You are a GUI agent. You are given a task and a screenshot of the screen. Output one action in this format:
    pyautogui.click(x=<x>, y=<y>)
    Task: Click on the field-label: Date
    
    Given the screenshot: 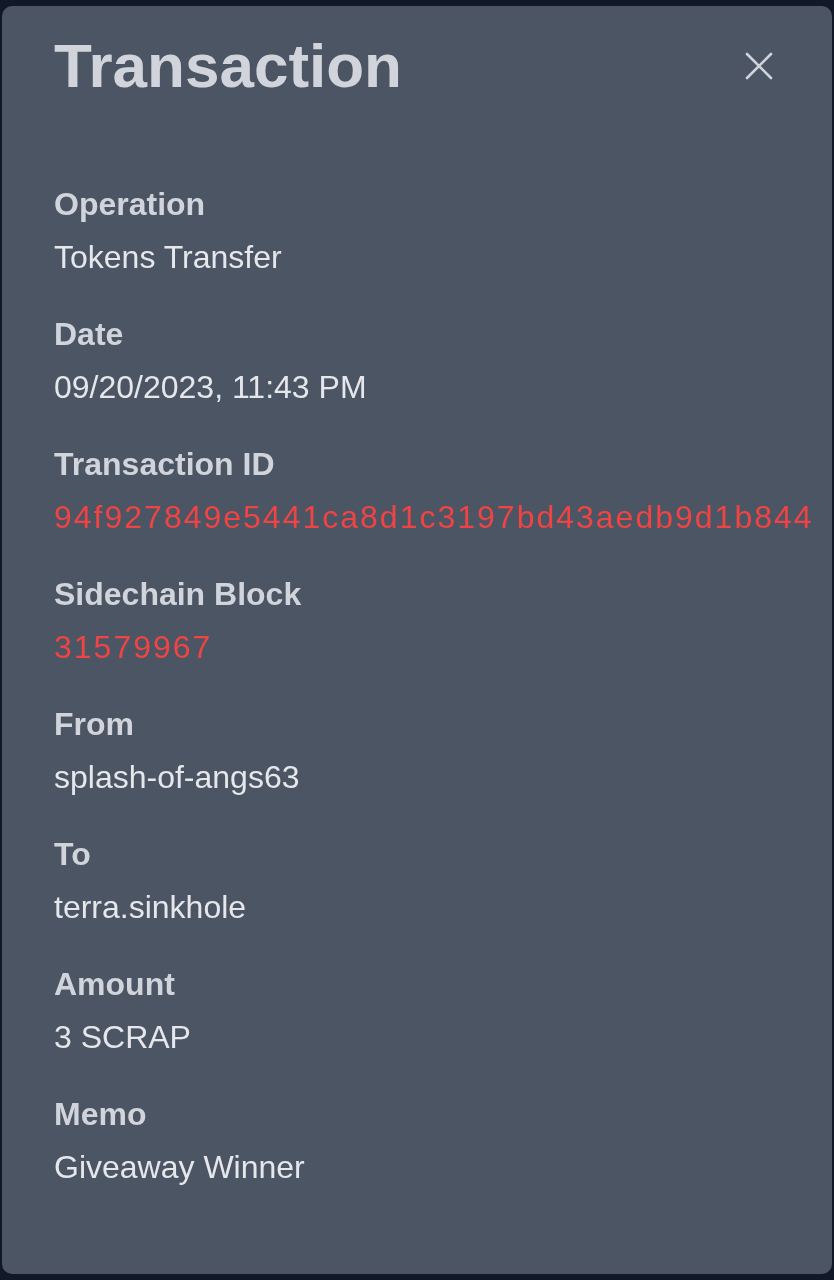 What is the action you would take?
    pyautogui.click(x=89, y=334)
    